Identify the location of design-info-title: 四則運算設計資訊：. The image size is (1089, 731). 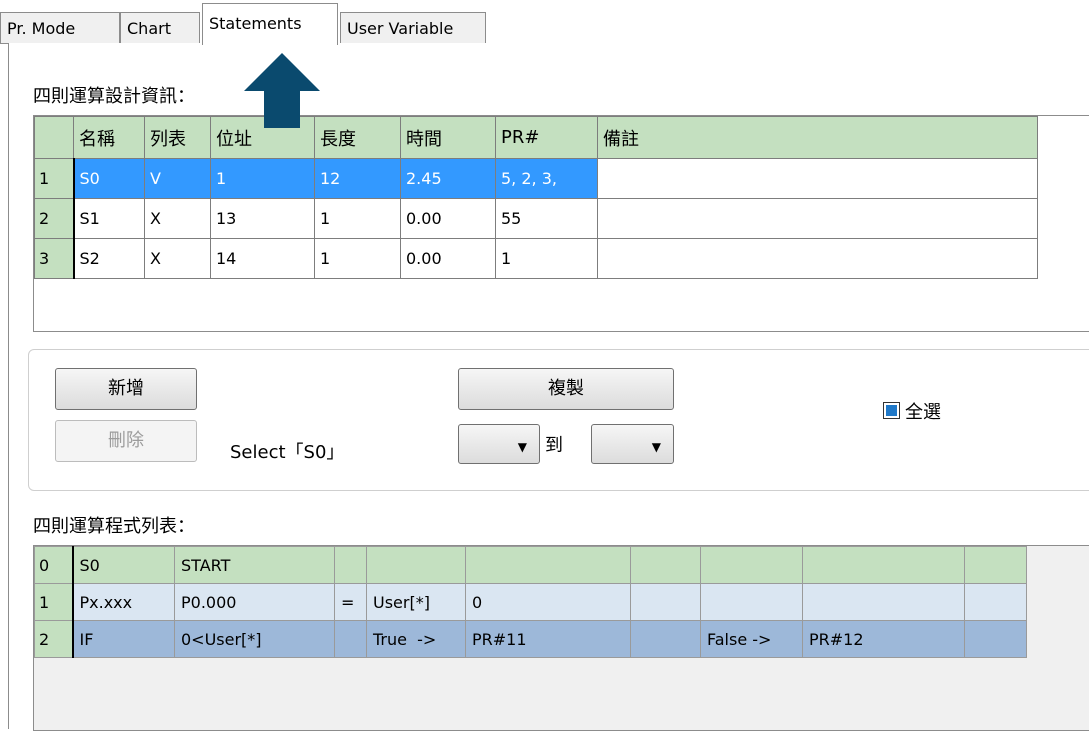
(114, 96).